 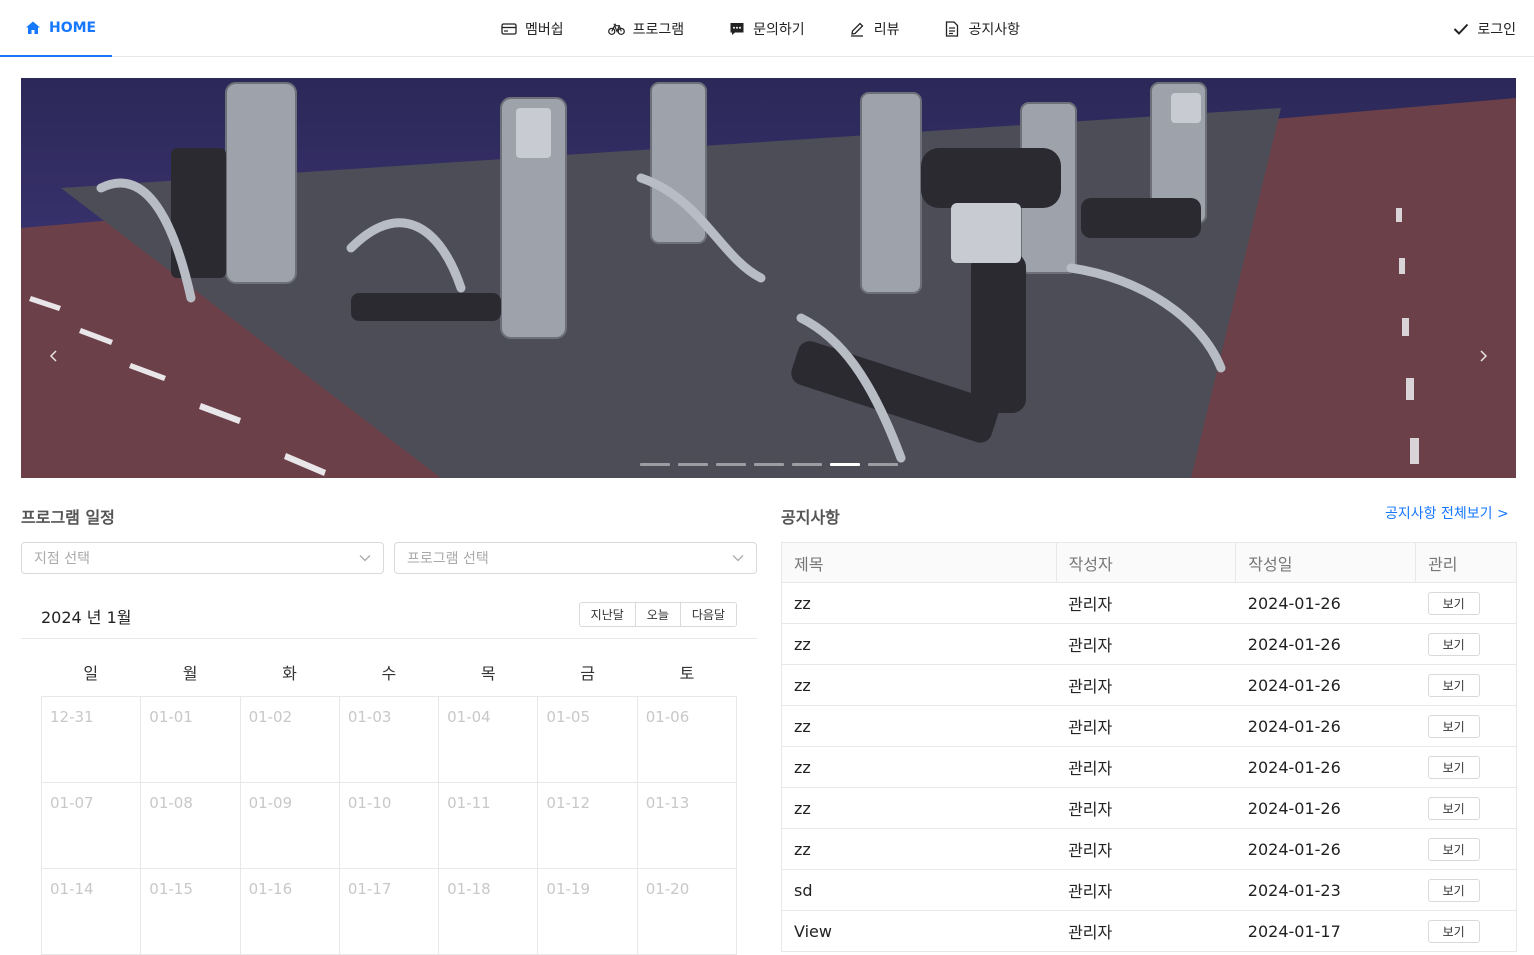 I want to click on program-select: 프로그램 선택, so click(x=575, y=558).